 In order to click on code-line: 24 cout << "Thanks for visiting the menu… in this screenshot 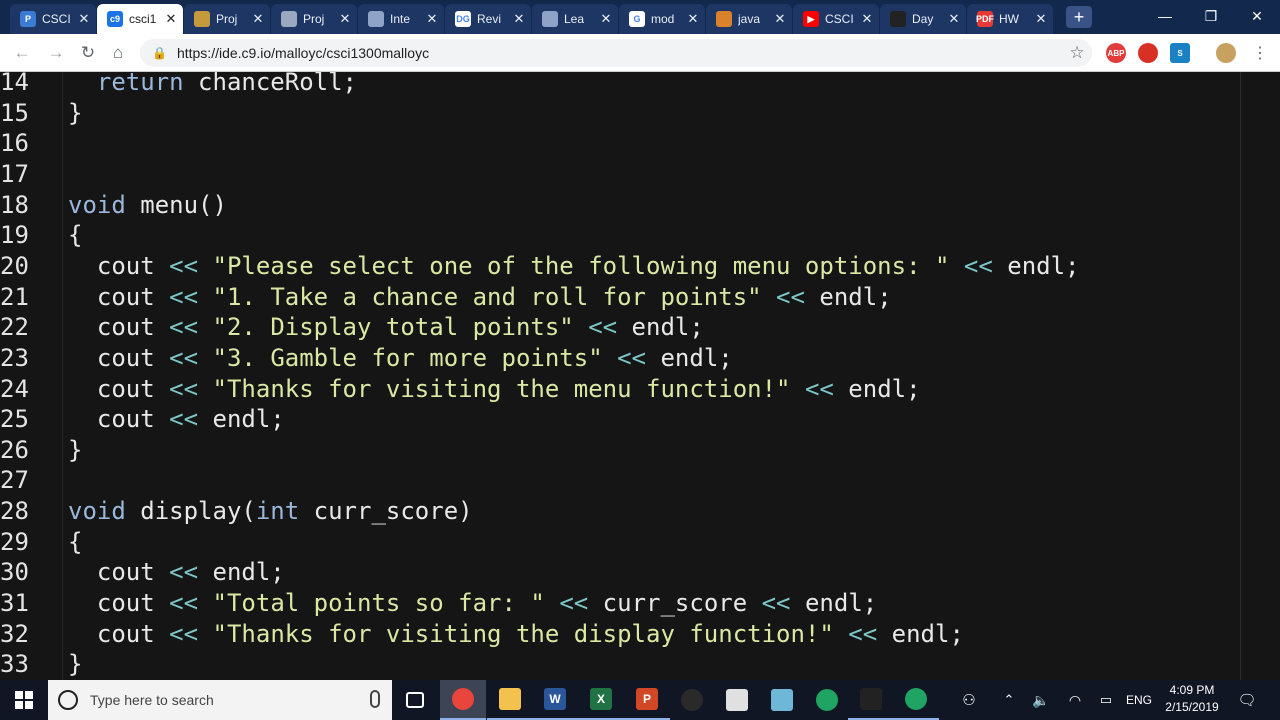, I will do `click(620, 389)`.